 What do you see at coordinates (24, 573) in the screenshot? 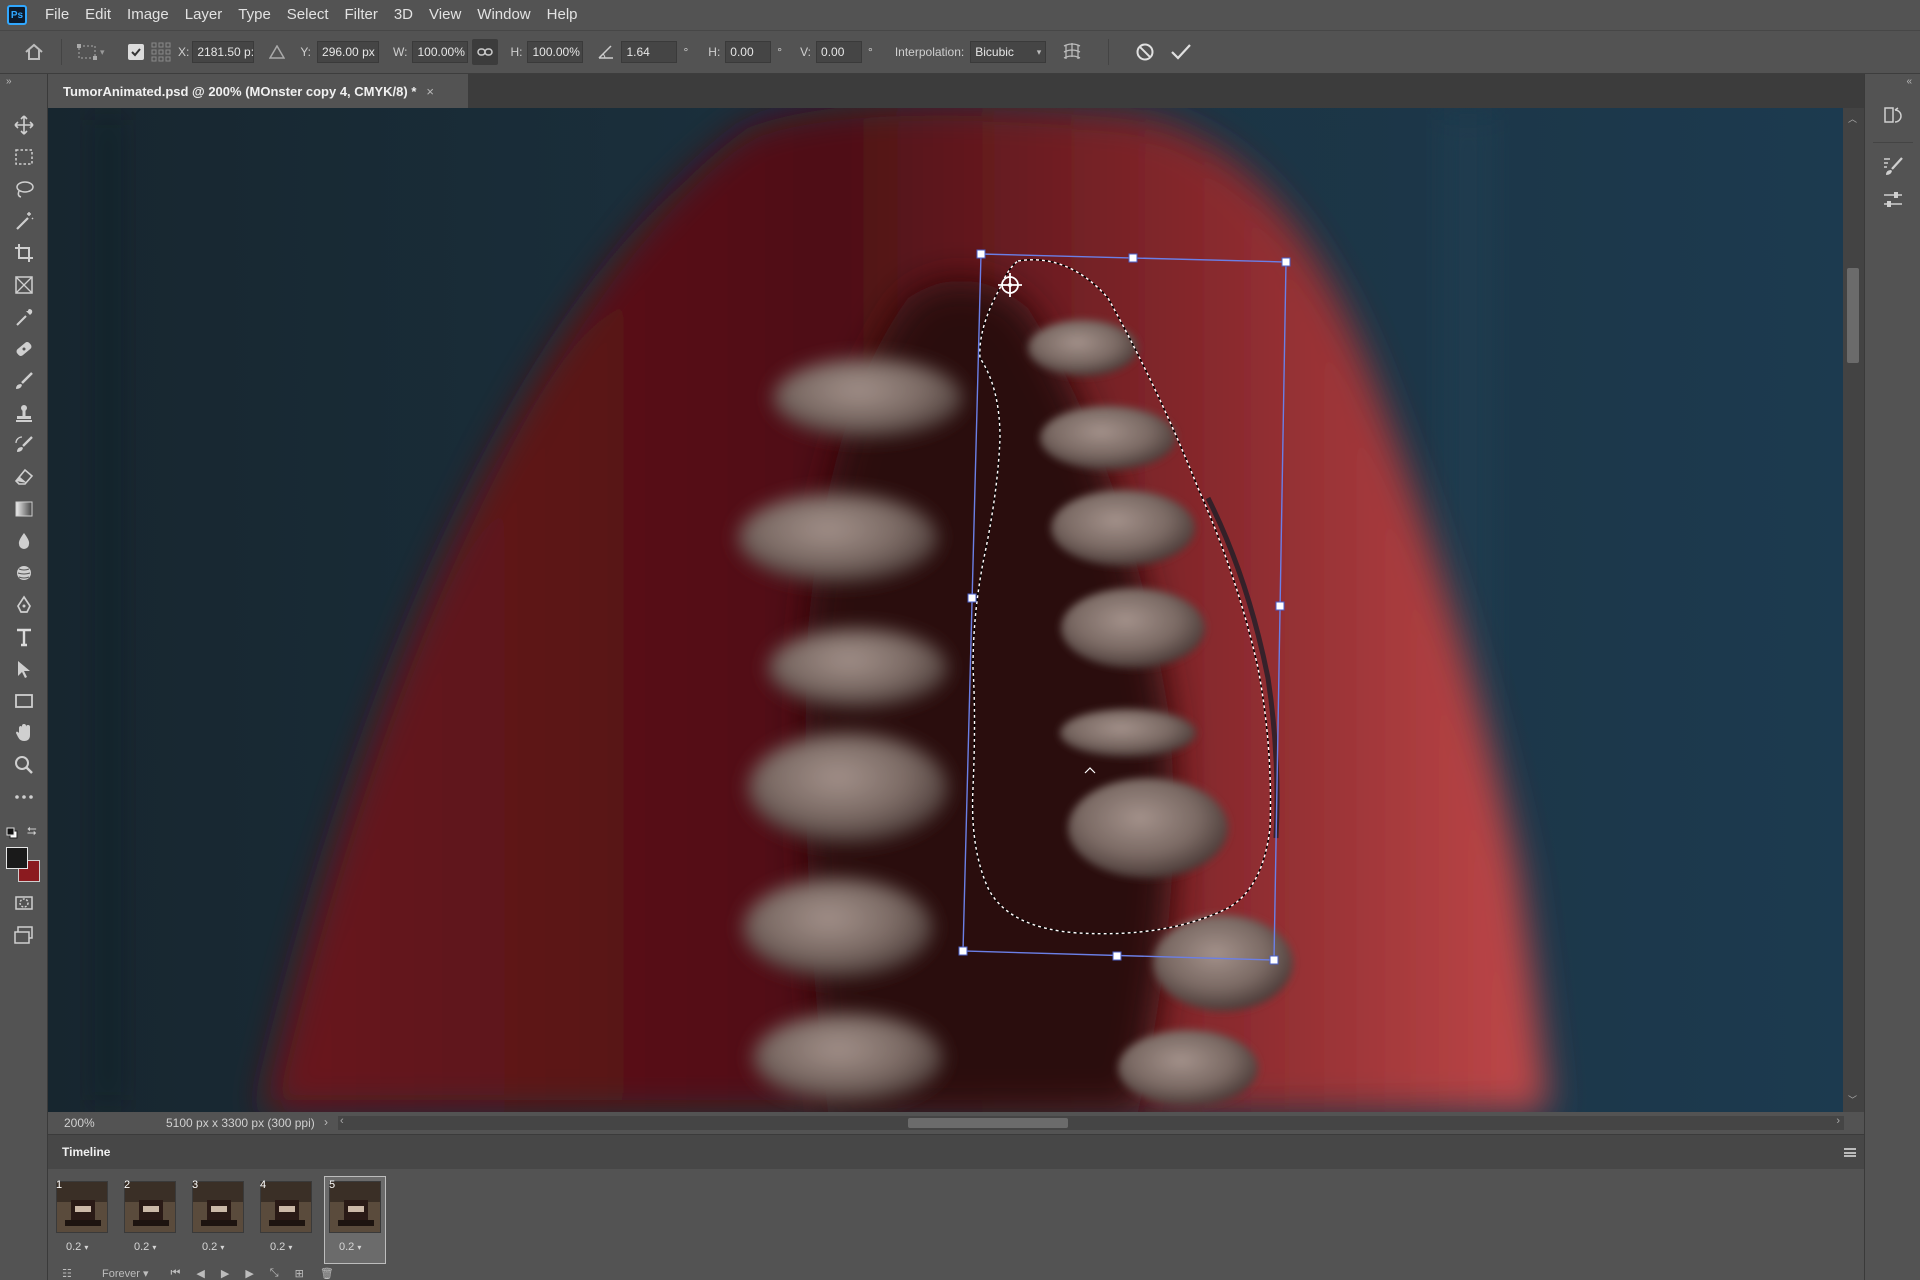
I see `dodge-icon` at bounding box center [24, 573].